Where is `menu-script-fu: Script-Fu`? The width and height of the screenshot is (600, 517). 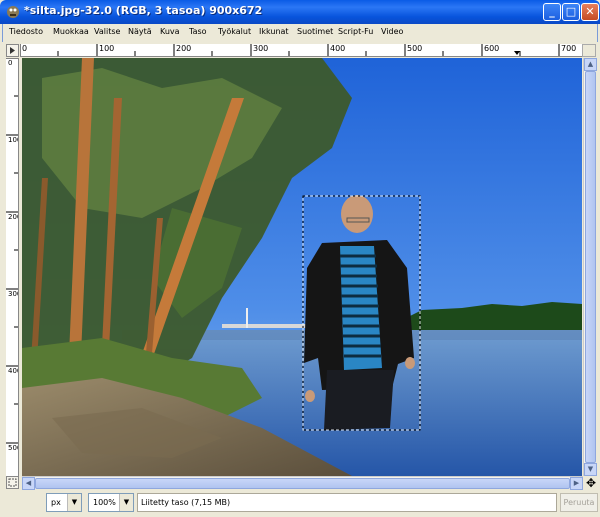 menu-script-fu: Script-Fu is located at coordinates (355, 31).